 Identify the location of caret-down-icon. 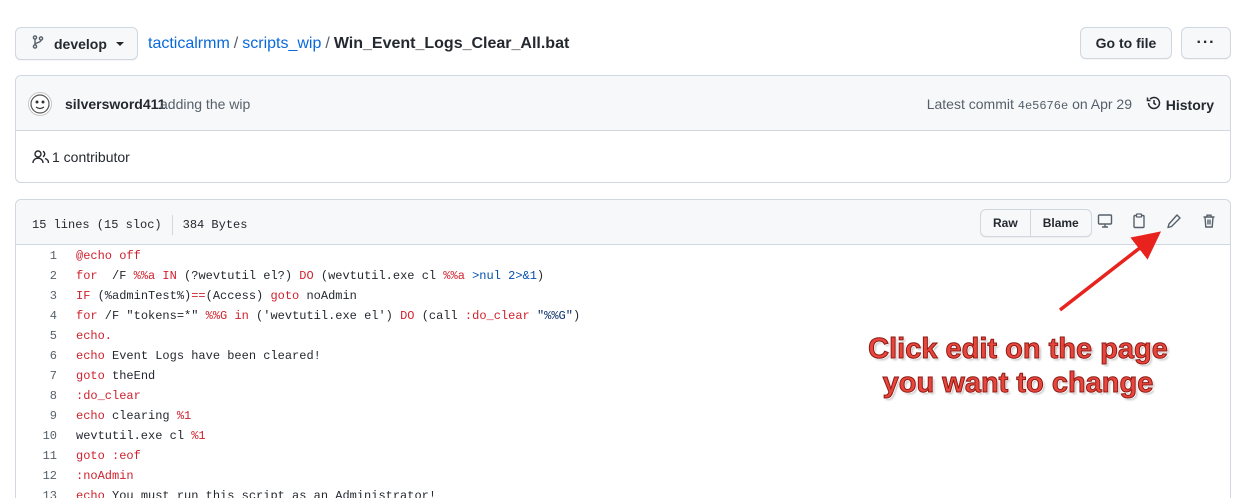
(120, 44).